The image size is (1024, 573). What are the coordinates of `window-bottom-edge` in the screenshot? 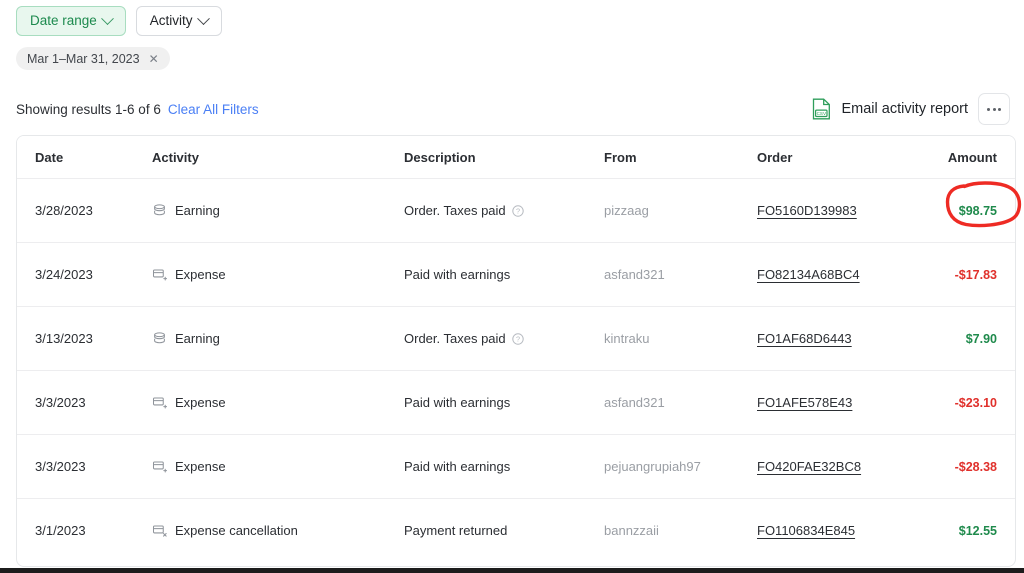 It's located at (512, 570).